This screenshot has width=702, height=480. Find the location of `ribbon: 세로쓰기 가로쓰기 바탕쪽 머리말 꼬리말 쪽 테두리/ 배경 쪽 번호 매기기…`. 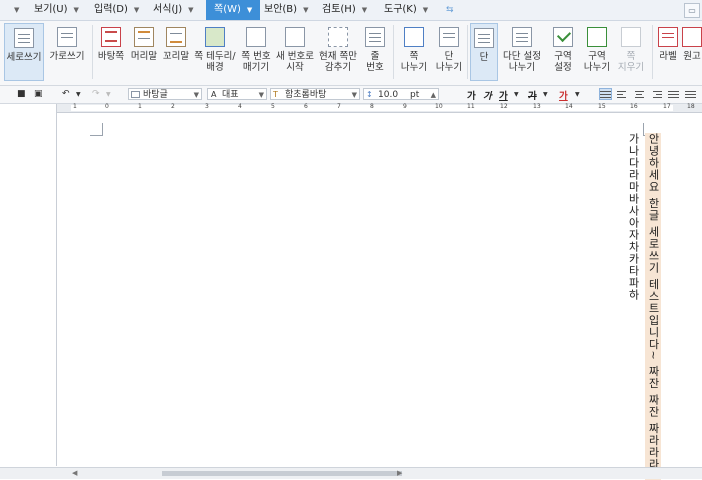

ribbon: 세로쓰기 가로쓰기 바탕쪽 머리말 꼬리말 쪽 테두리/ 배경 쪽 번호 매기기… is located at coordinates (351, 53).